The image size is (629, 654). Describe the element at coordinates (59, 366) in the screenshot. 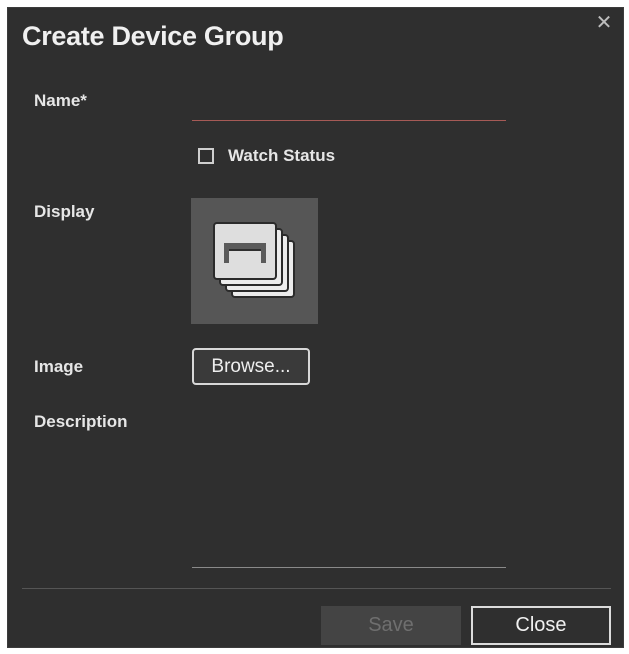

I see `image-label: Image` at that location.